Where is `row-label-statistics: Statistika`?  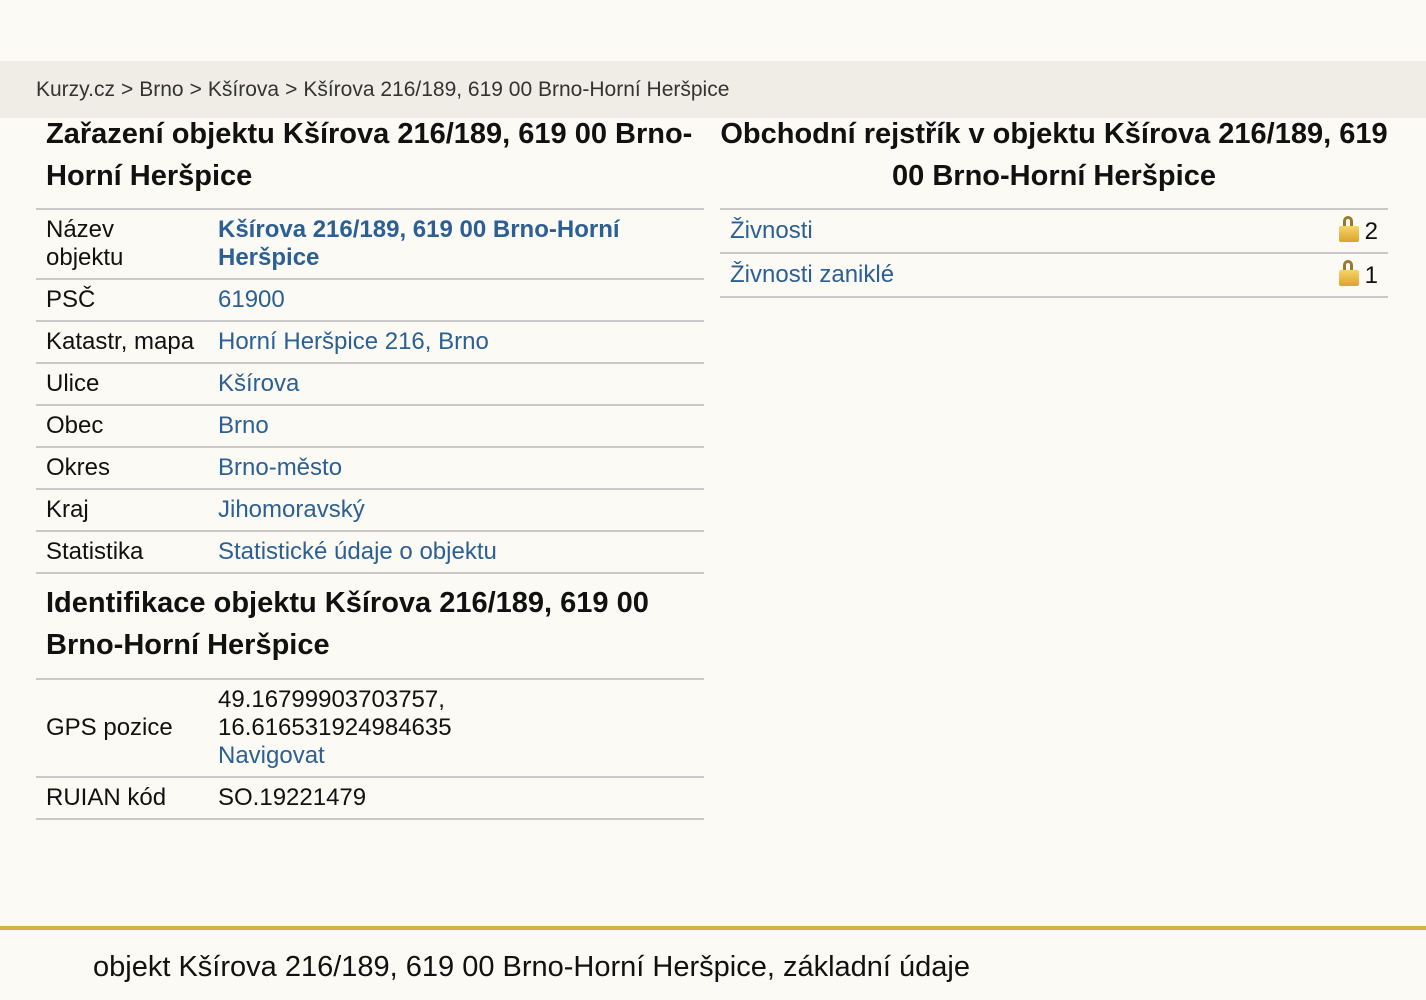
row-label-statistics: Statistika is located at coordinates (122, 552).